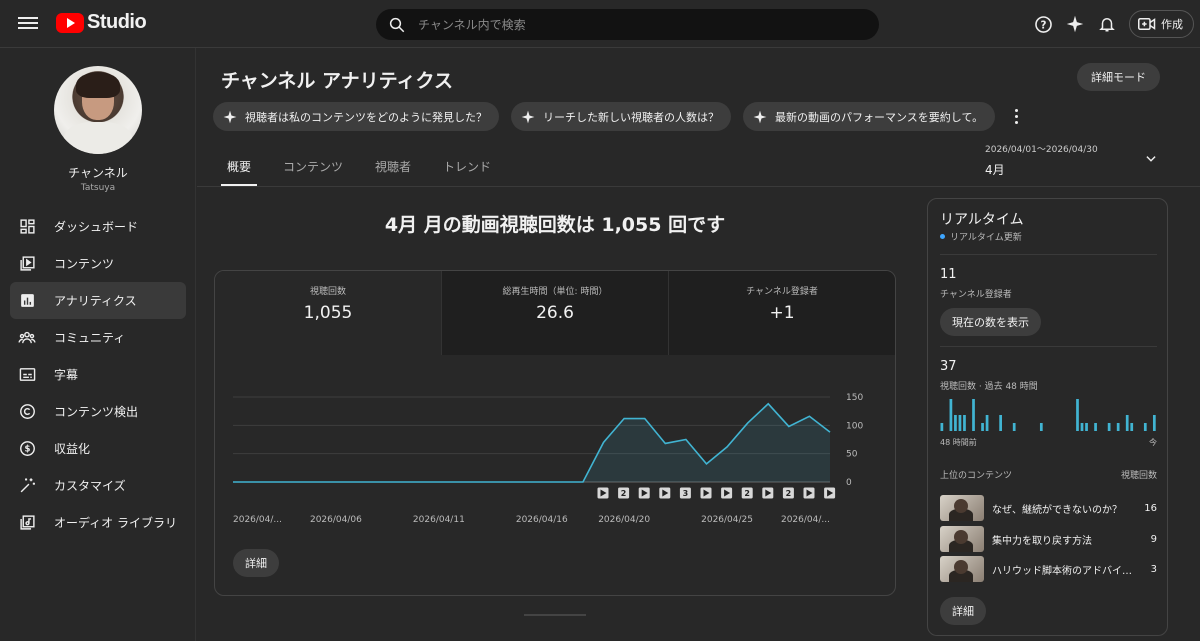 The width and height of the screenshot is (1200, 641). I want to click on studio-logo: Studio, so click(101, 22).